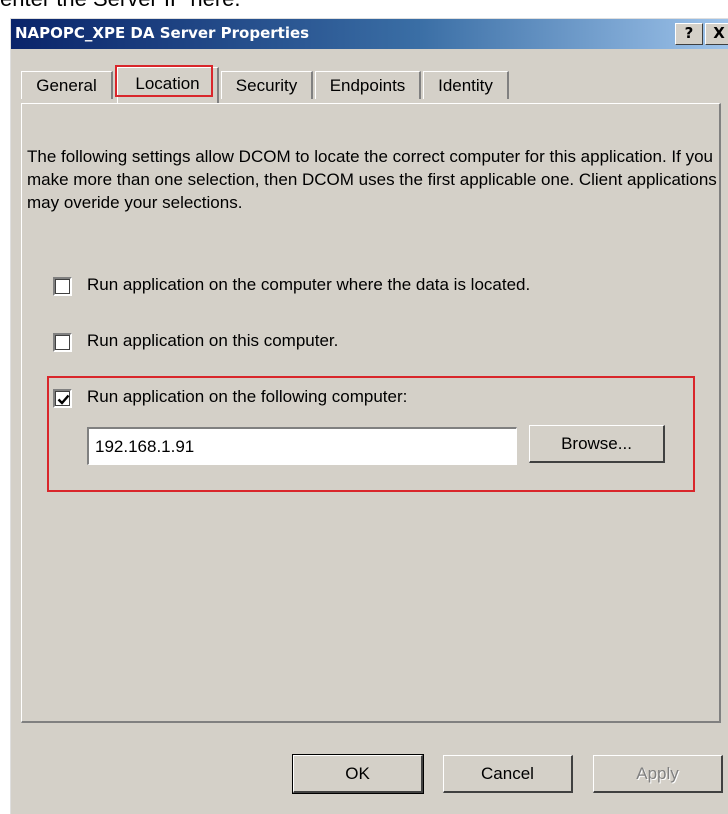 The height and width of the screenshot is (814, 728). I want to click on window-title: NAPOPC_XPE DA Server Properties, so click(162, 33).